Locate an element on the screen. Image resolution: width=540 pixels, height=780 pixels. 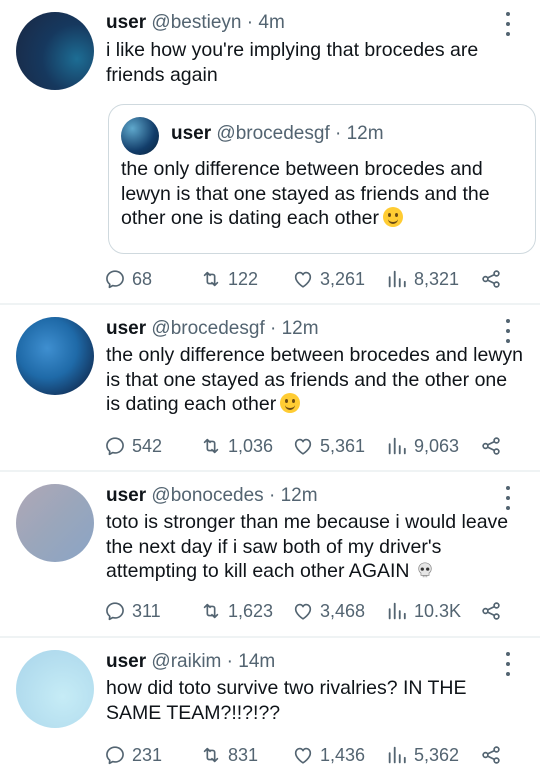
retweet-button: 831 is located at coordinates (229, 755).